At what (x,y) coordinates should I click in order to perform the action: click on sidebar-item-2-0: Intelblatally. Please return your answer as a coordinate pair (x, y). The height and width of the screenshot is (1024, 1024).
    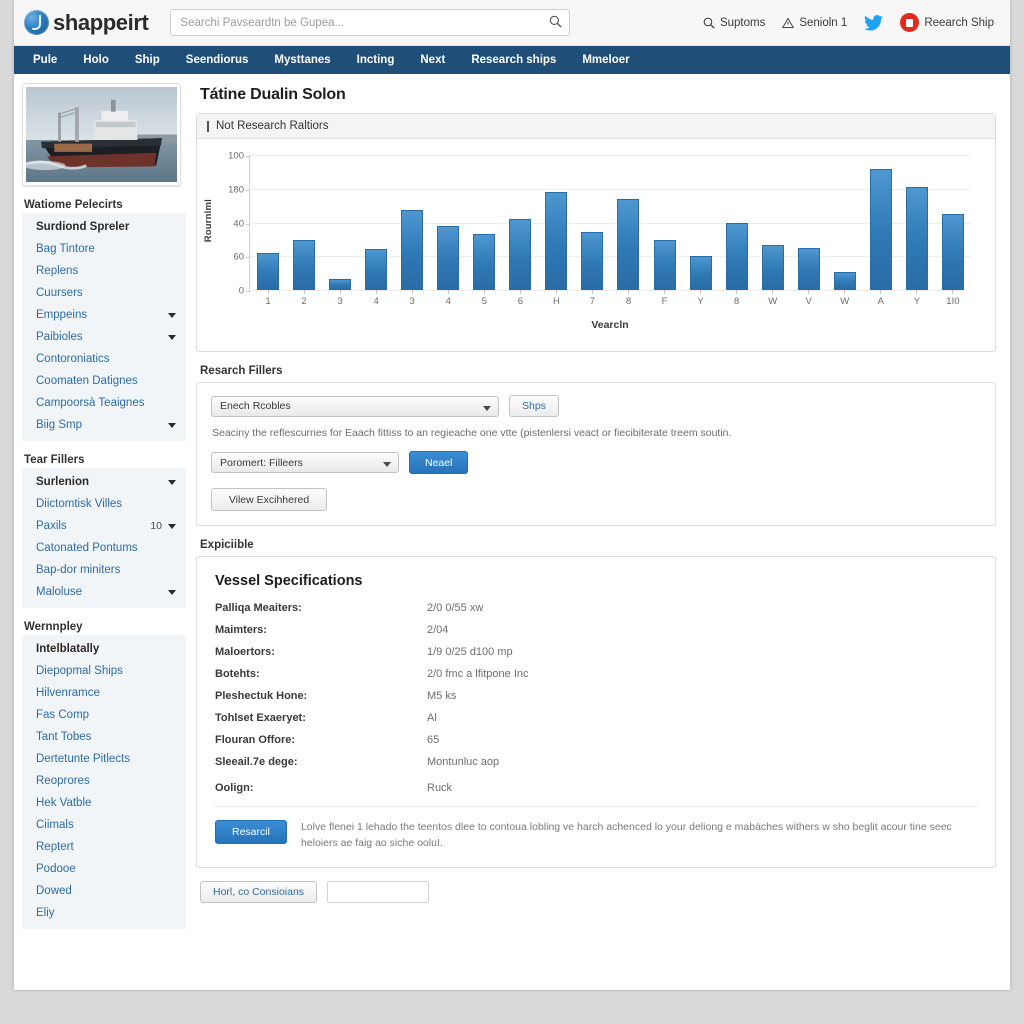
    Looking at the image, I should click on (104, 649).